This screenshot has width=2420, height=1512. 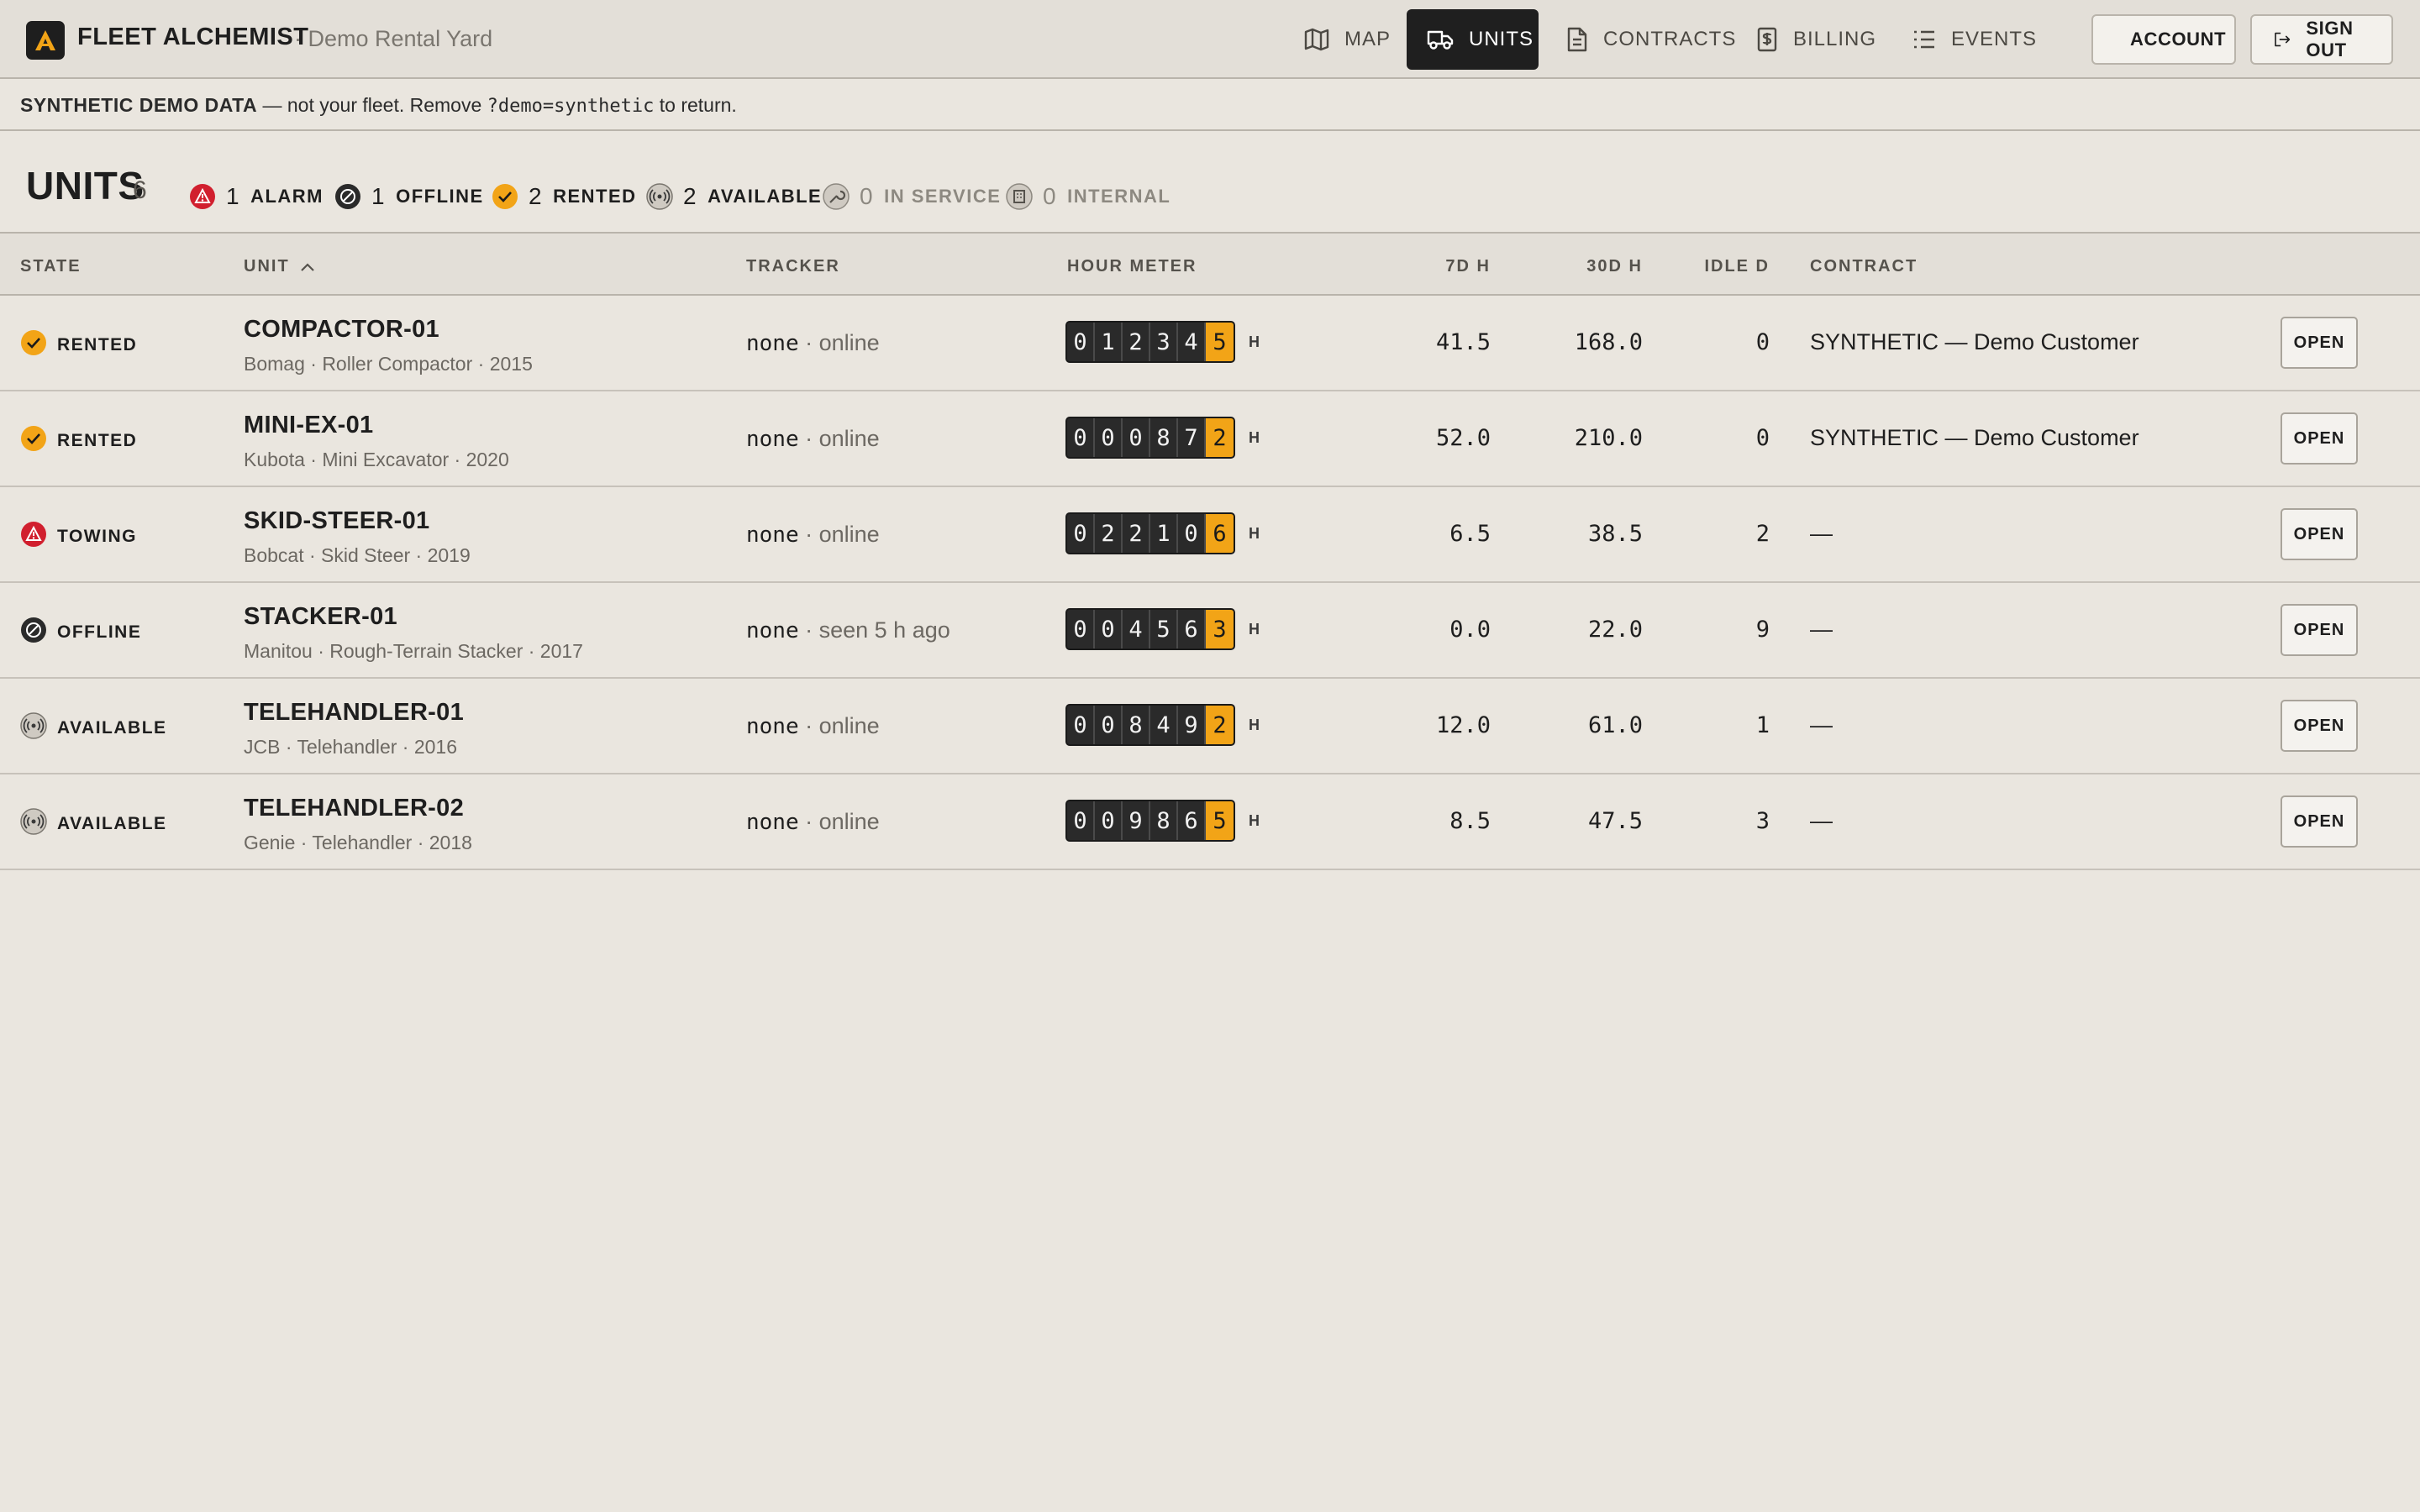 What do you see at coordinates (51, 266) in the screenshot?
I see `column-state: STATE` at bounding box center [51, 266].